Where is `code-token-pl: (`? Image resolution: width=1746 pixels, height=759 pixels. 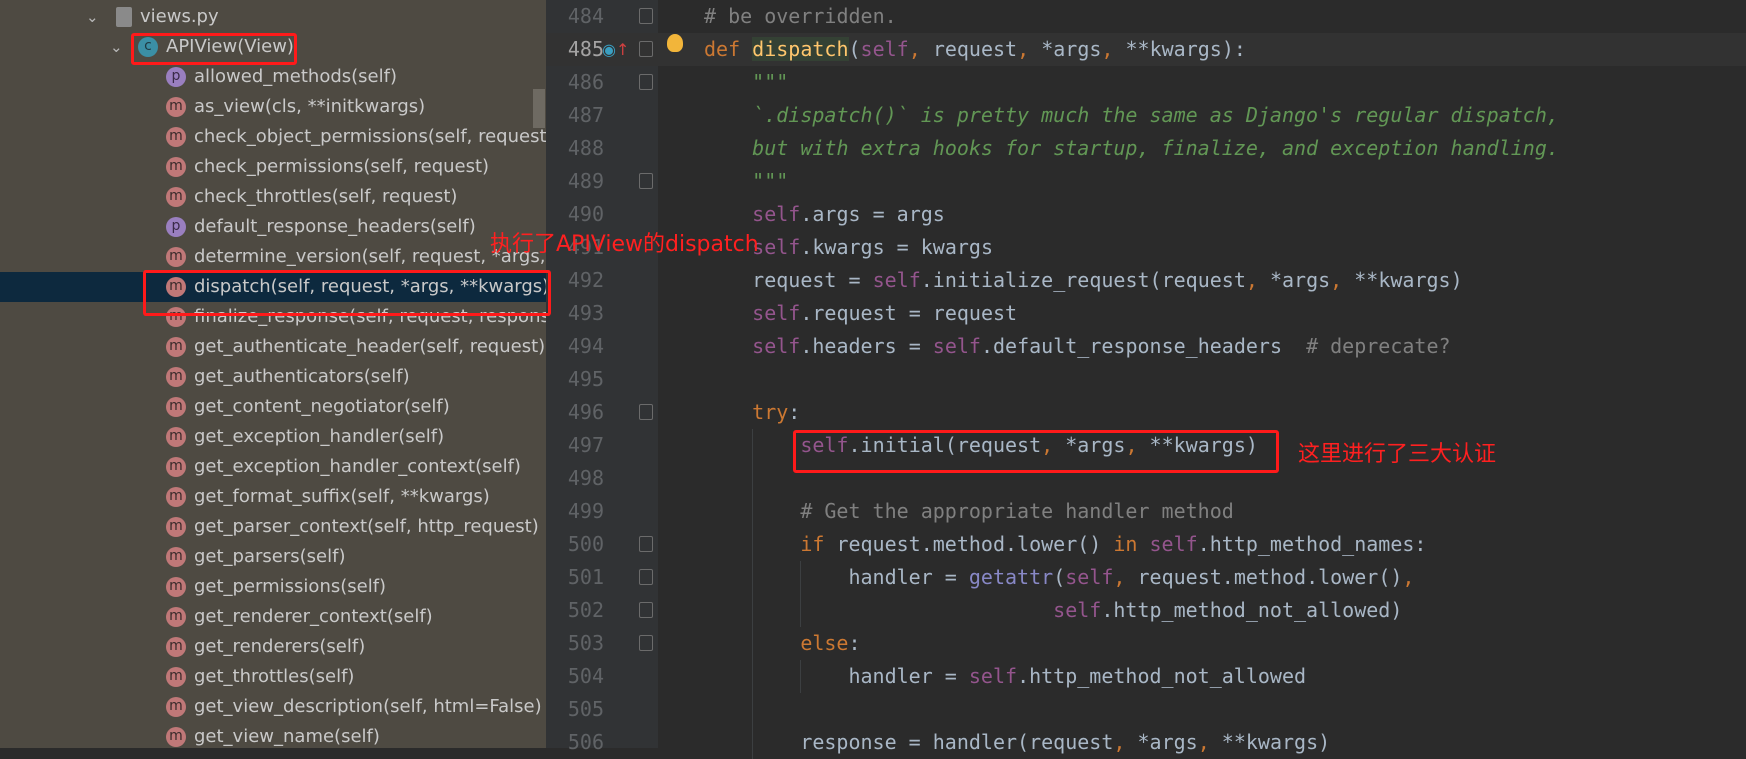 code-token-pl: ( is located at coordinates (854, 49).